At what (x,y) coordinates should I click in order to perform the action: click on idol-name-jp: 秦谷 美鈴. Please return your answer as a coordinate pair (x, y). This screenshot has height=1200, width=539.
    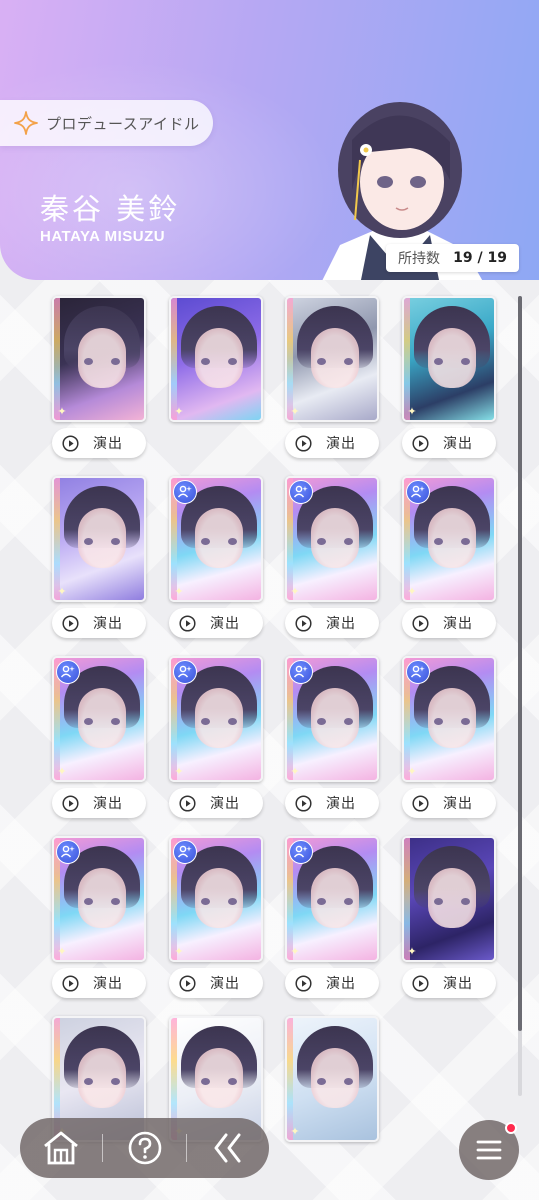
    Looking at the image, I should click on (110, 209).